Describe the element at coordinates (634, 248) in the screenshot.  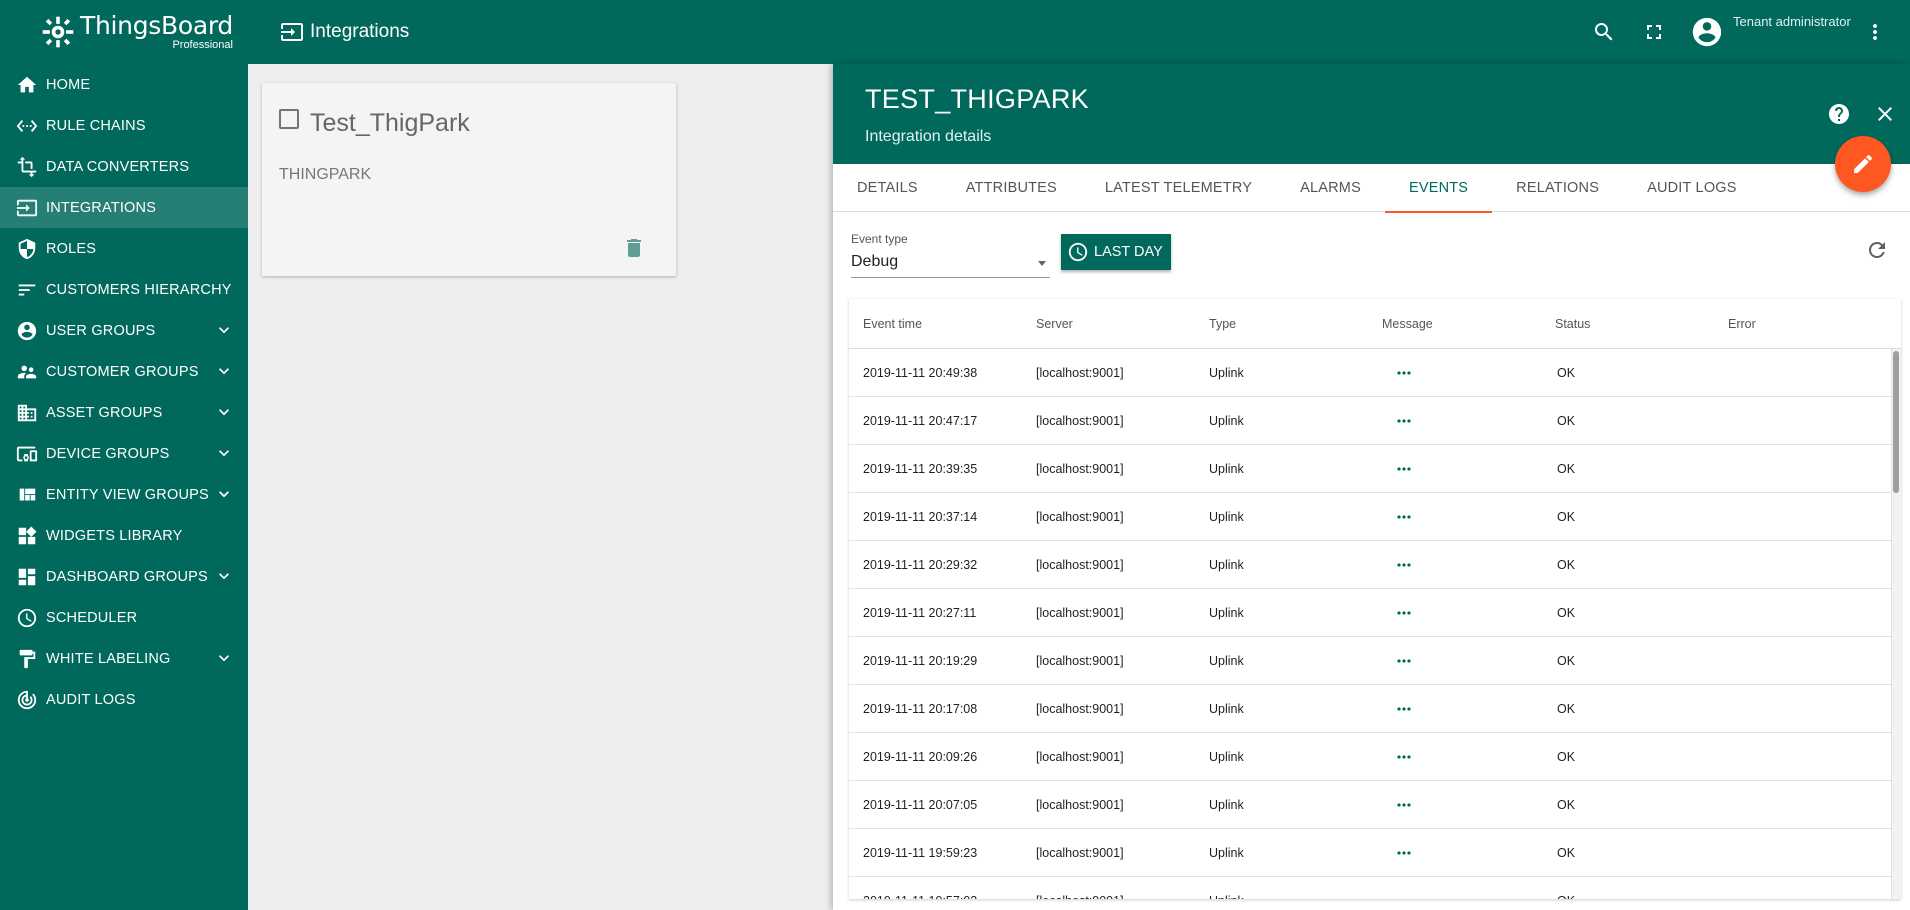
I see `delete-icon` at that location.